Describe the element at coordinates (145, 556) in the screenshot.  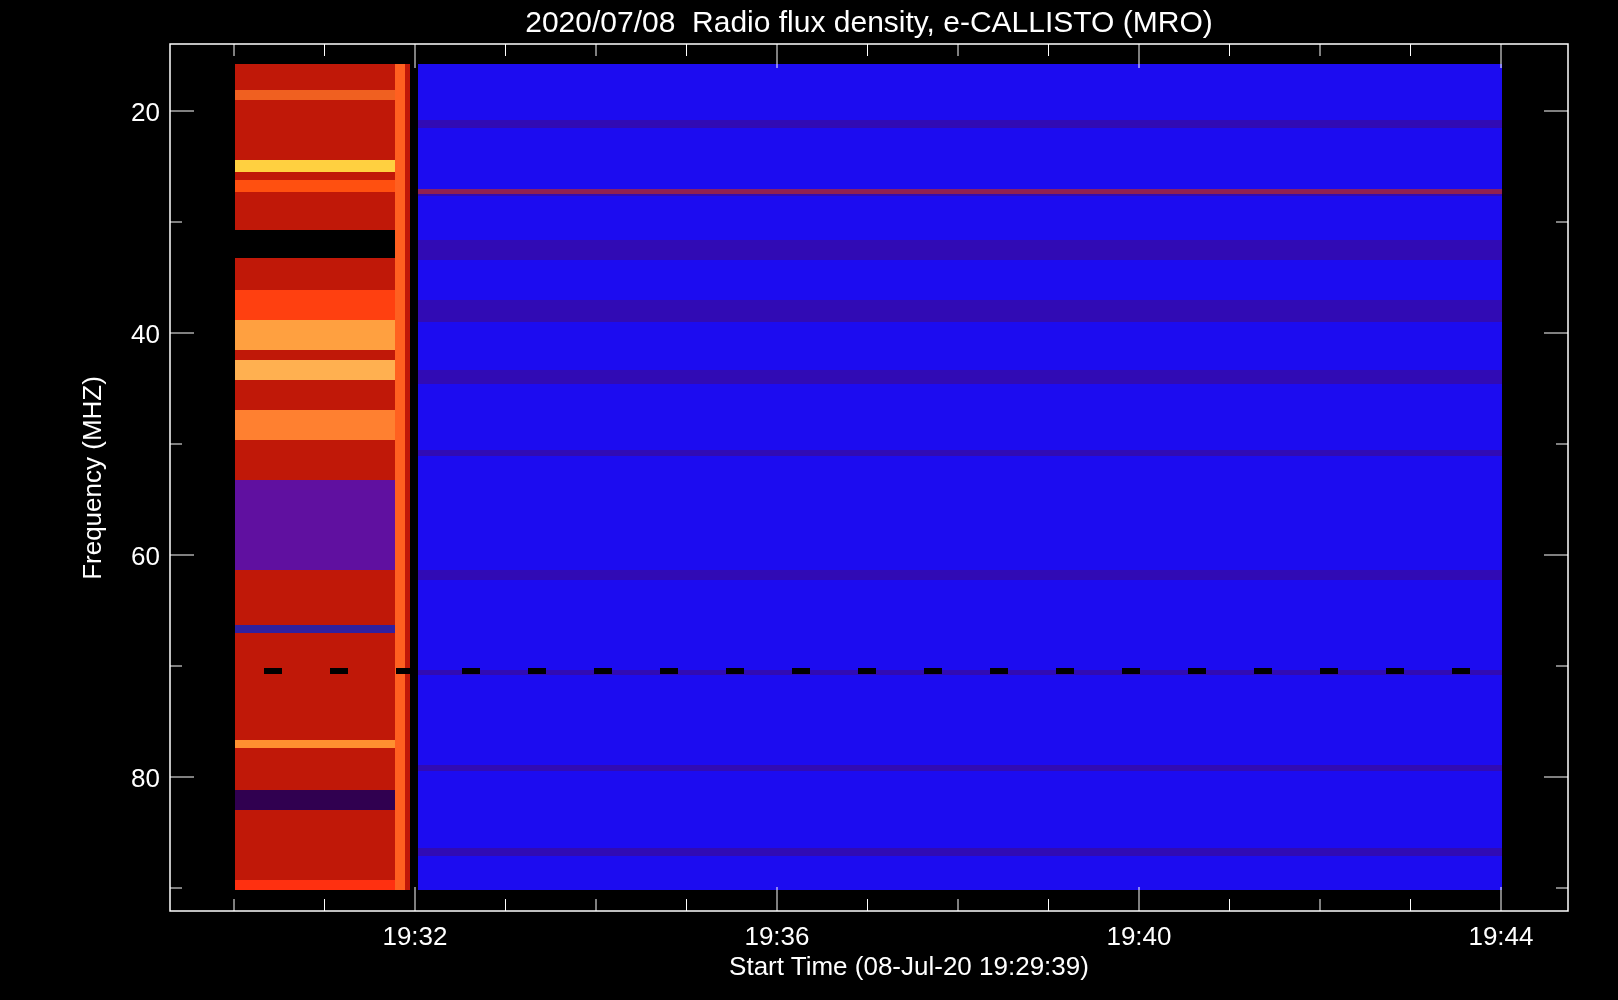
I see `y-tick-label: 60` at that location.